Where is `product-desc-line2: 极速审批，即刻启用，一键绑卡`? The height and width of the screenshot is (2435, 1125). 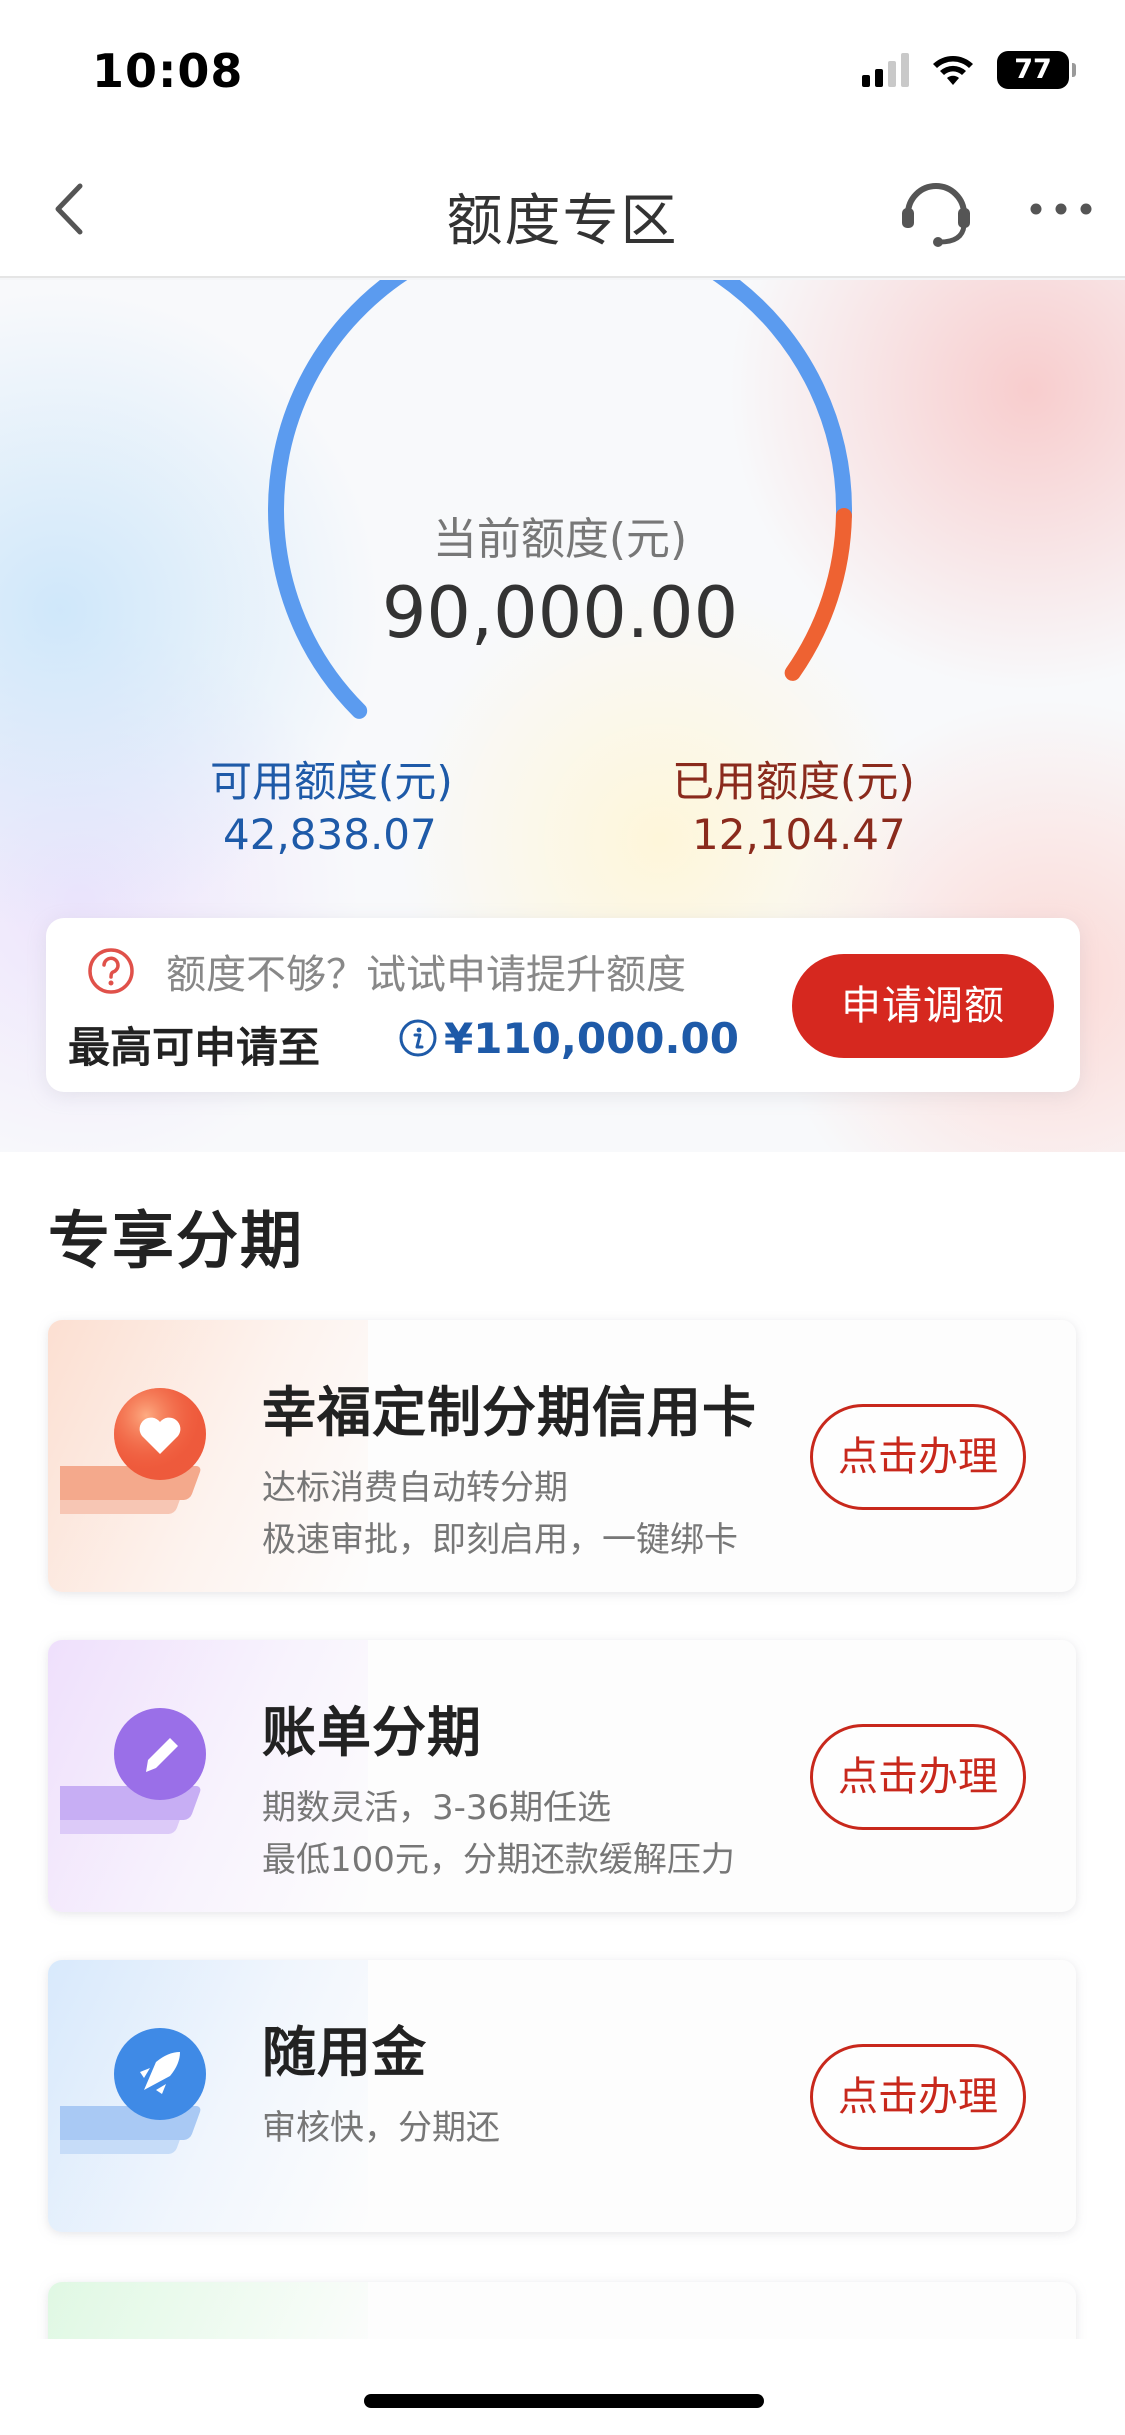 product-desc-line2: 极速审批，即刻启用，一键绑卡 is located at coordinates (500, 1540).